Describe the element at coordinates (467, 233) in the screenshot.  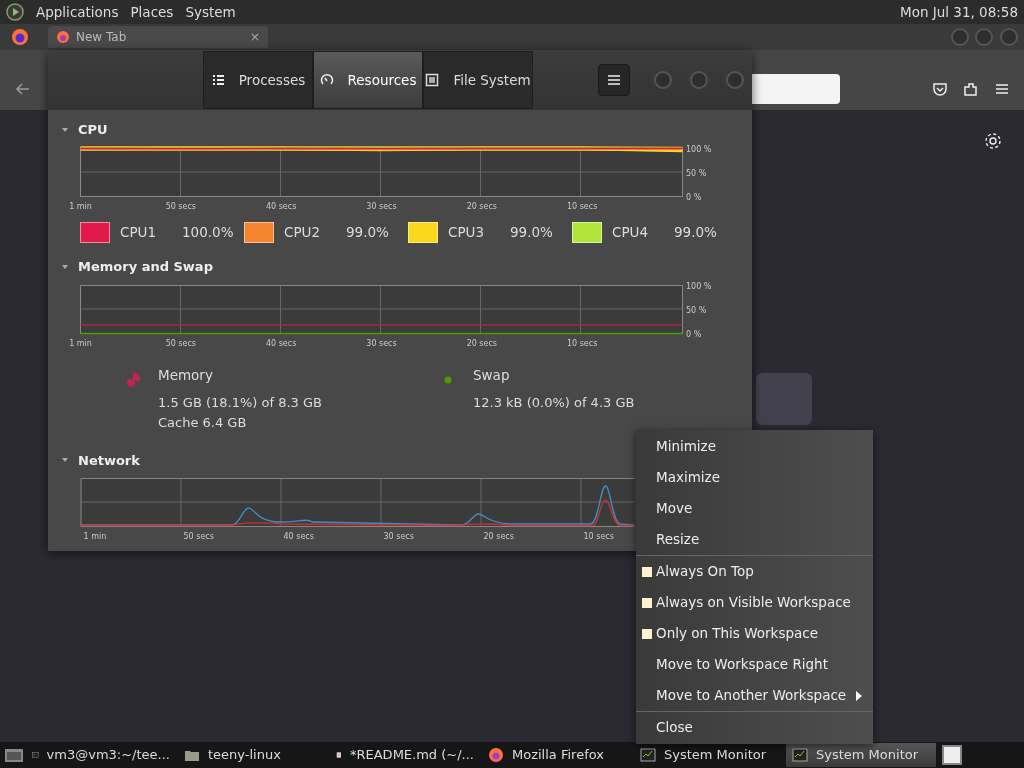
I see `legend-label: CPU3` at that location.